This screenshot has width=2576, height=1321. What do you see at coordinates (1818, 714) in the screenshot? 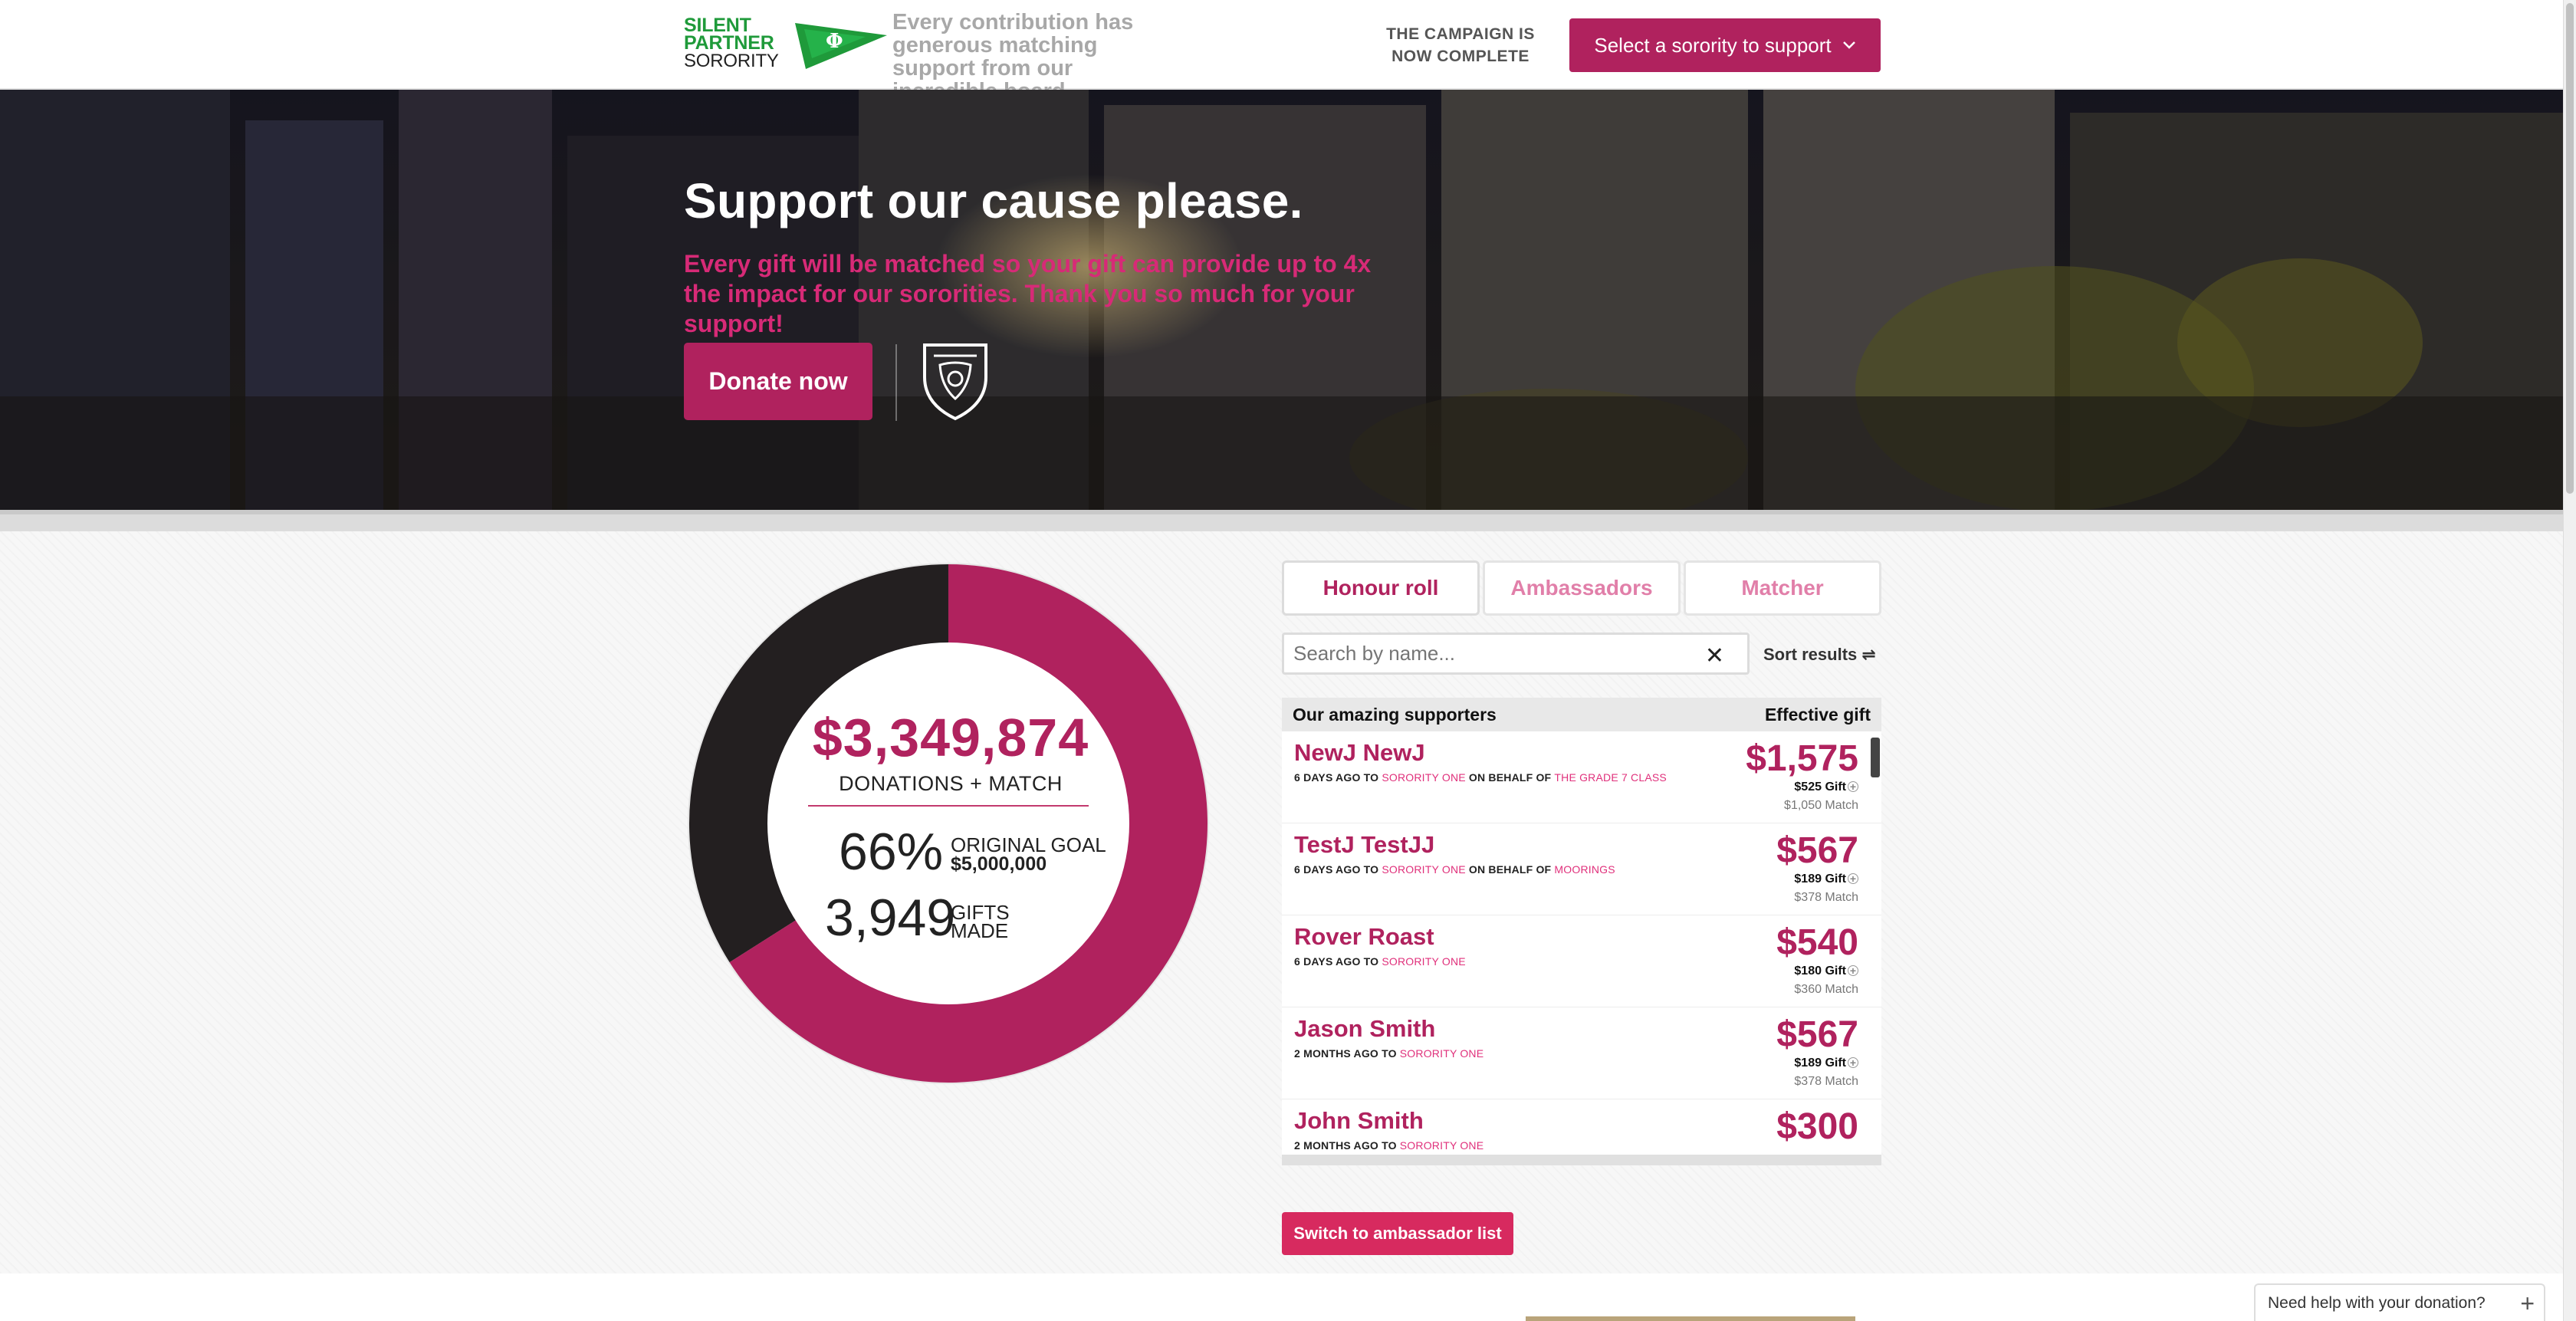
I see `list-header-effective-gift: Effective gift` at bounding box center [1818, 714].